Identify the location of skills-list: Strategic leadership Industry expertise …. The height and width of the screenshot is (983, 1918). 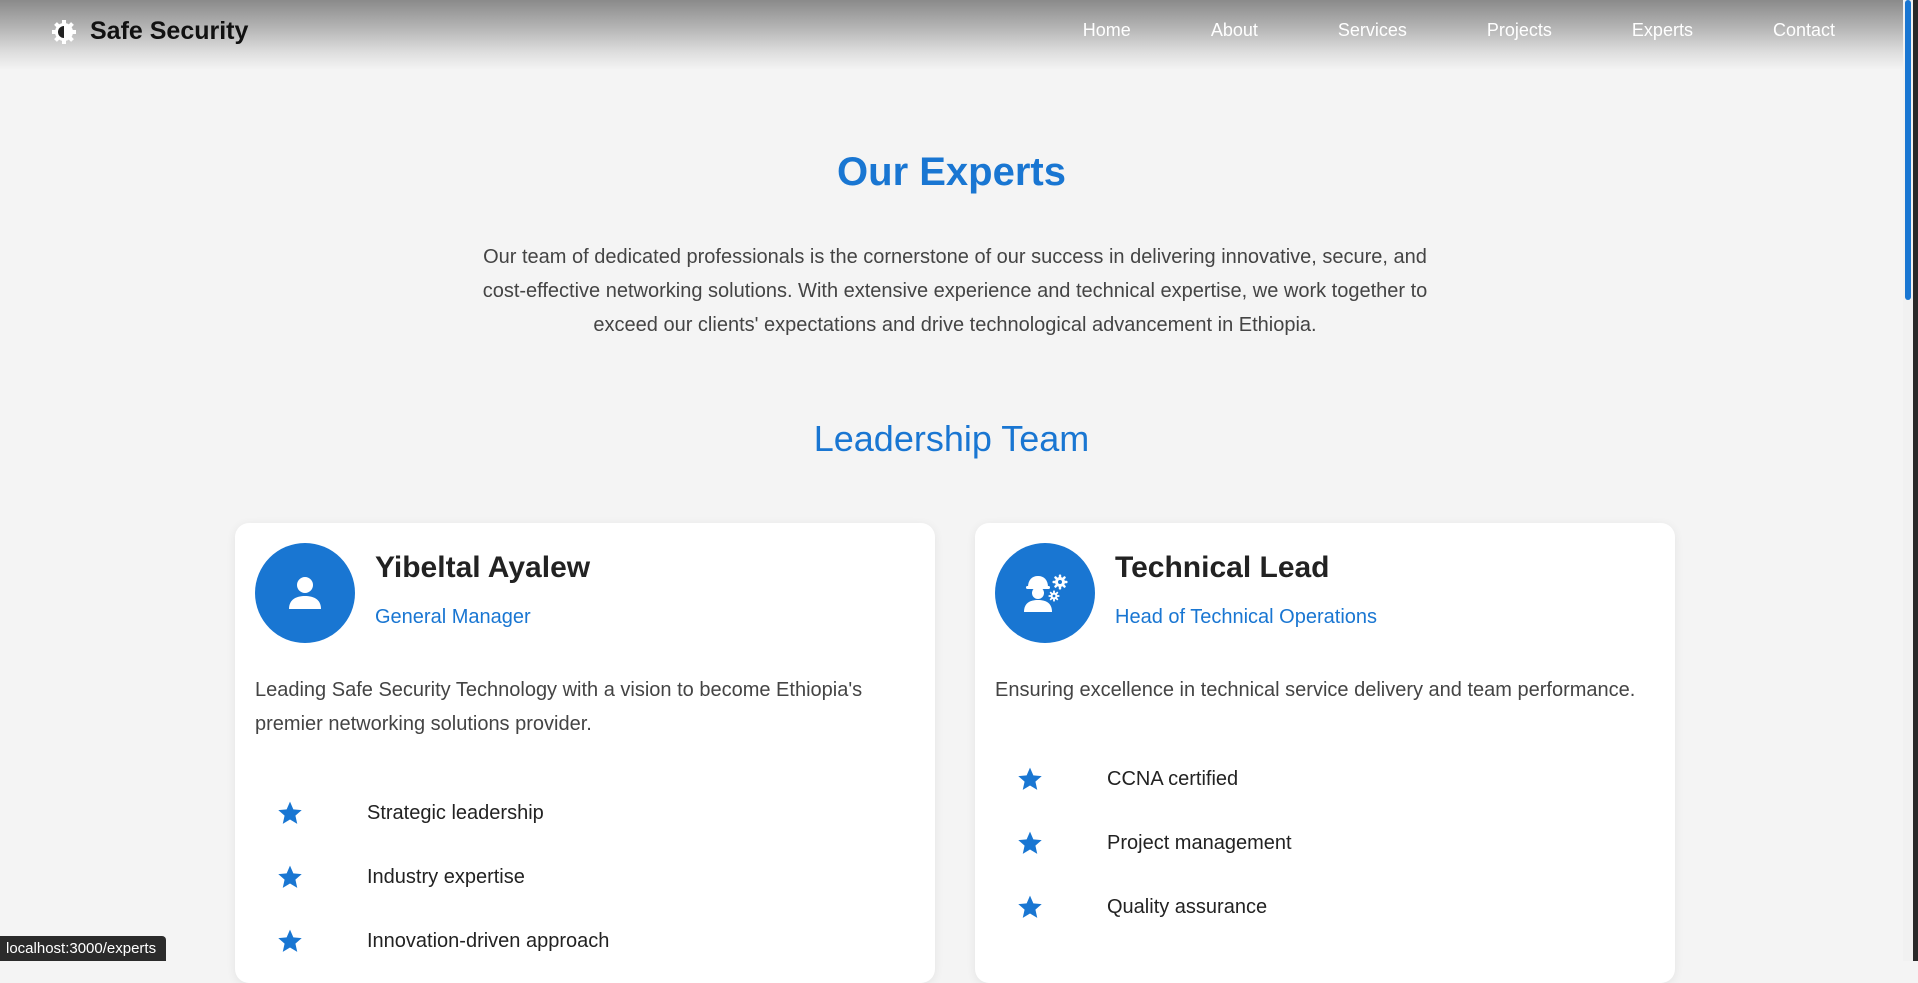
(432, 877).